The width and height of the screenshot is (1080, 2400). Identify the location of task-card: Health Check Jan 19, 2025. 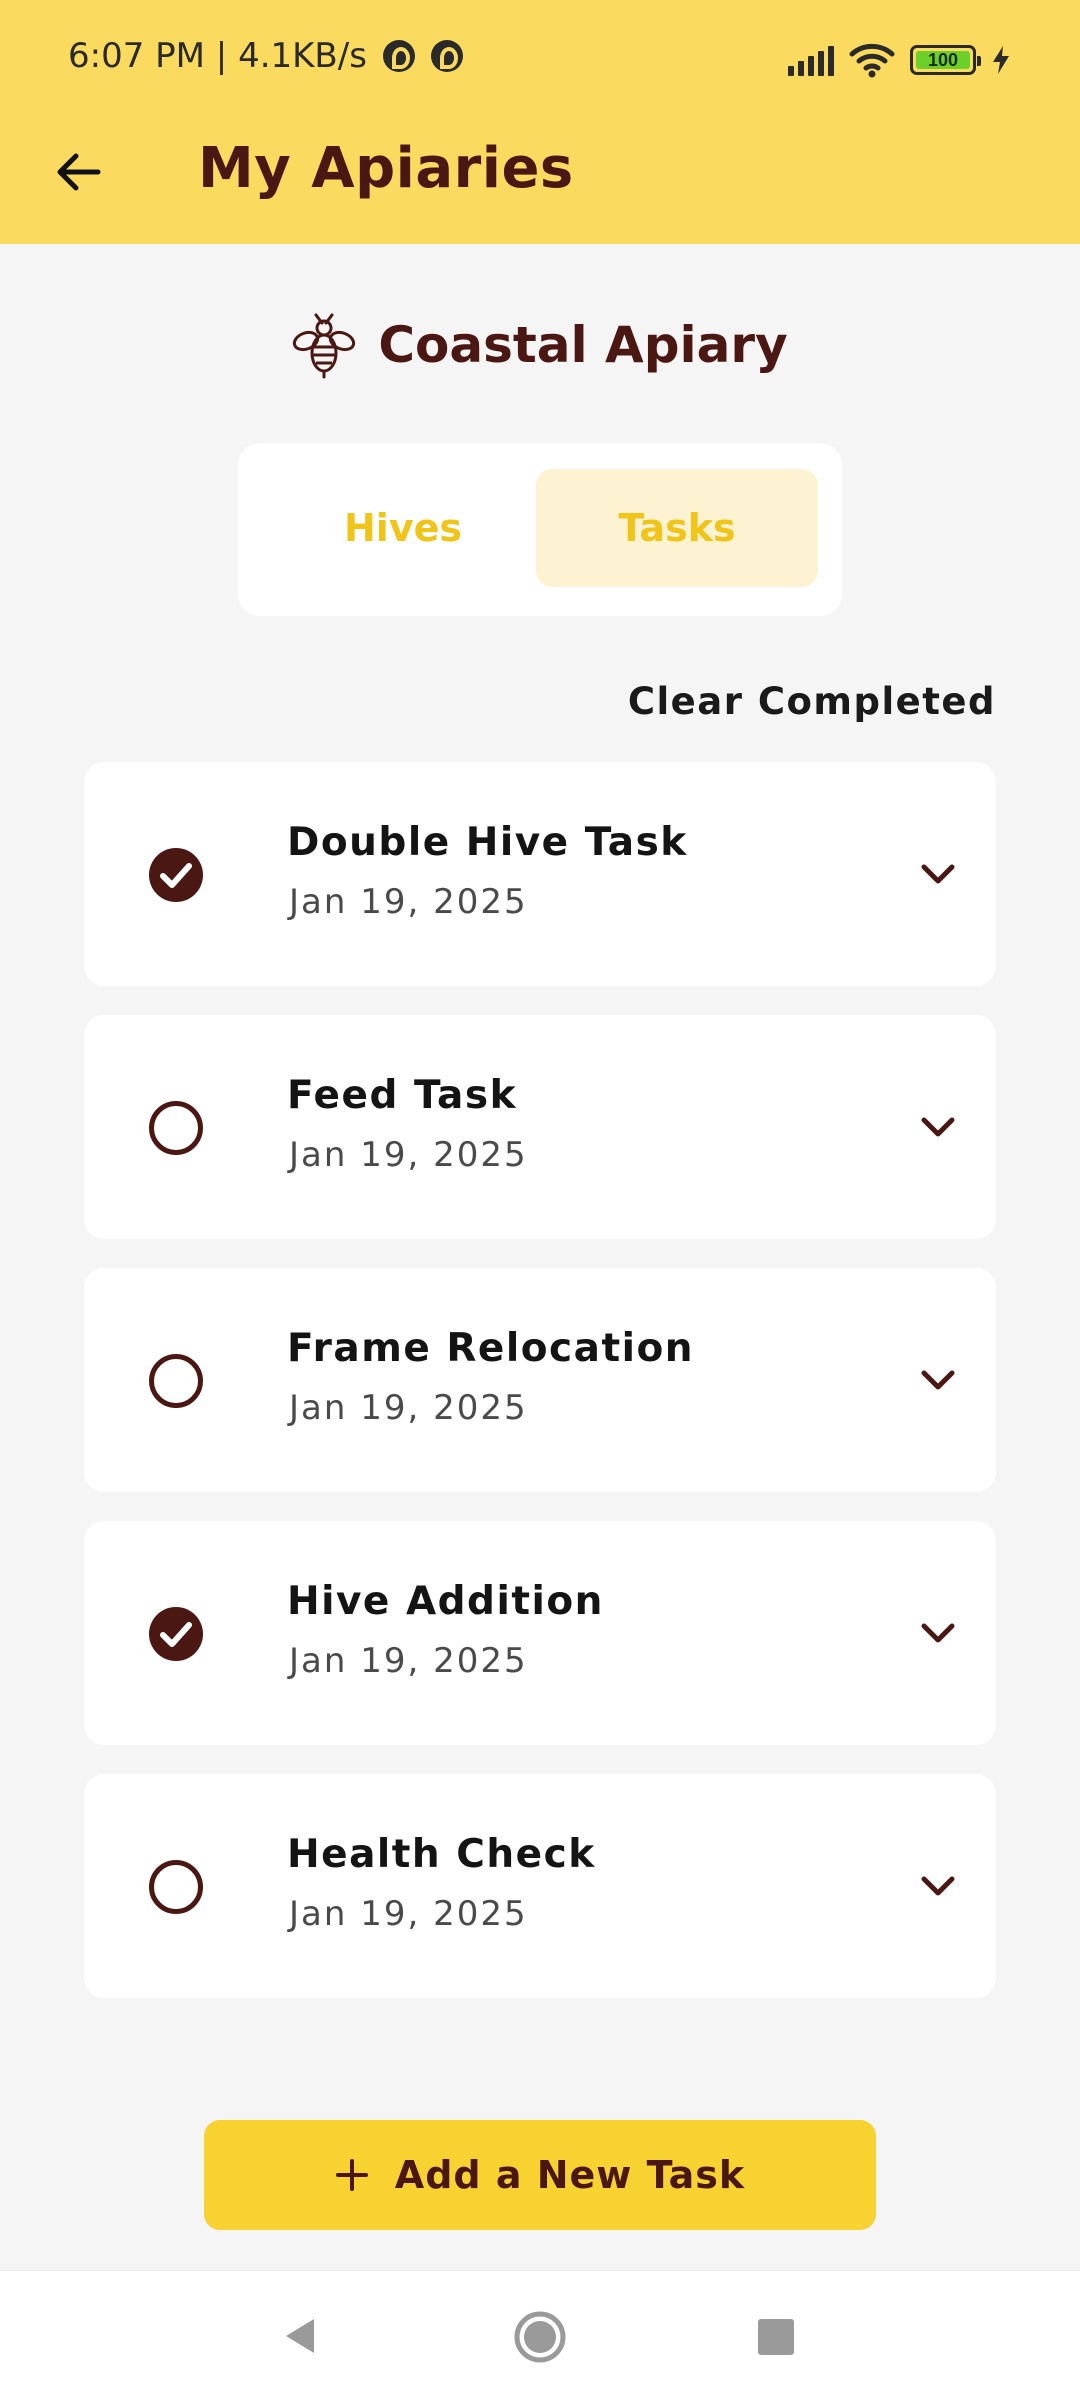
(540, 1886).